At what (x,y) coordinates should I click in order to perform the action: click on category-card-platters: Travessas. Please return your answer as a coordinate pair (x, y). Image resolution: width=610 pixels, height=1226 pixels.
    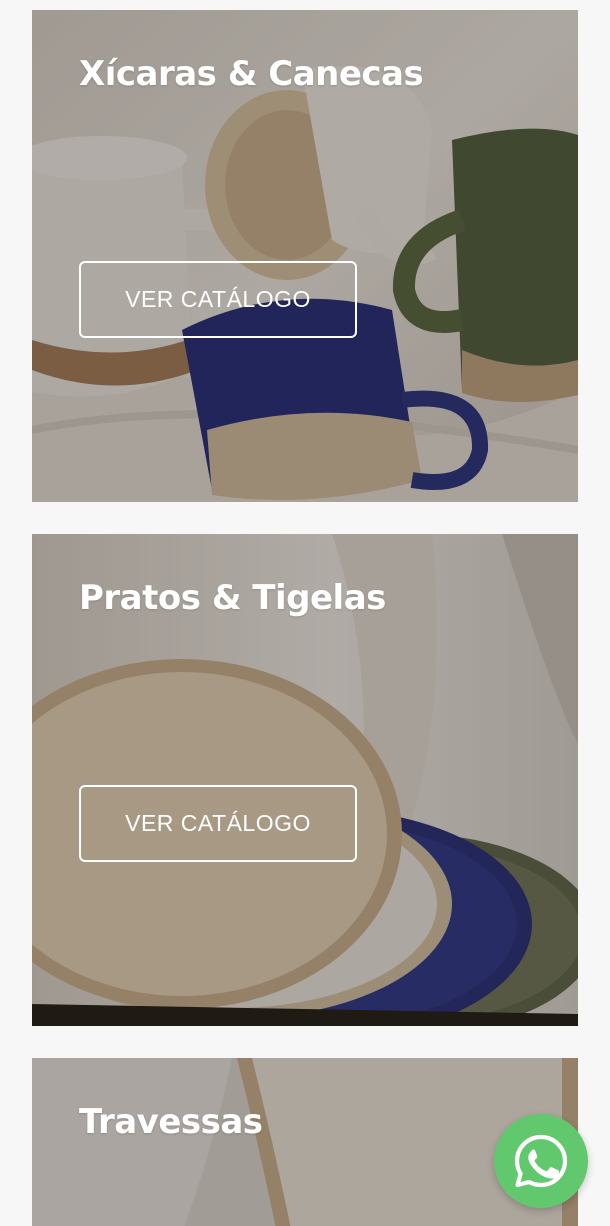
    Looking at the image, I should click on (305, 1142).